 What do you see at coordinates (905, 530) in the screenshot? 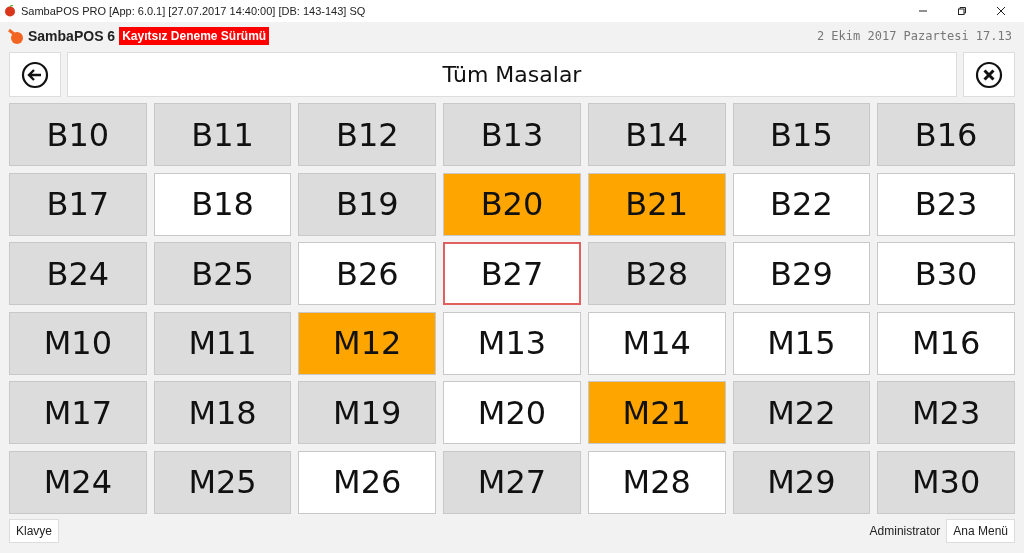
I see `user-name: Administrator` at bounding box center [905, 530].